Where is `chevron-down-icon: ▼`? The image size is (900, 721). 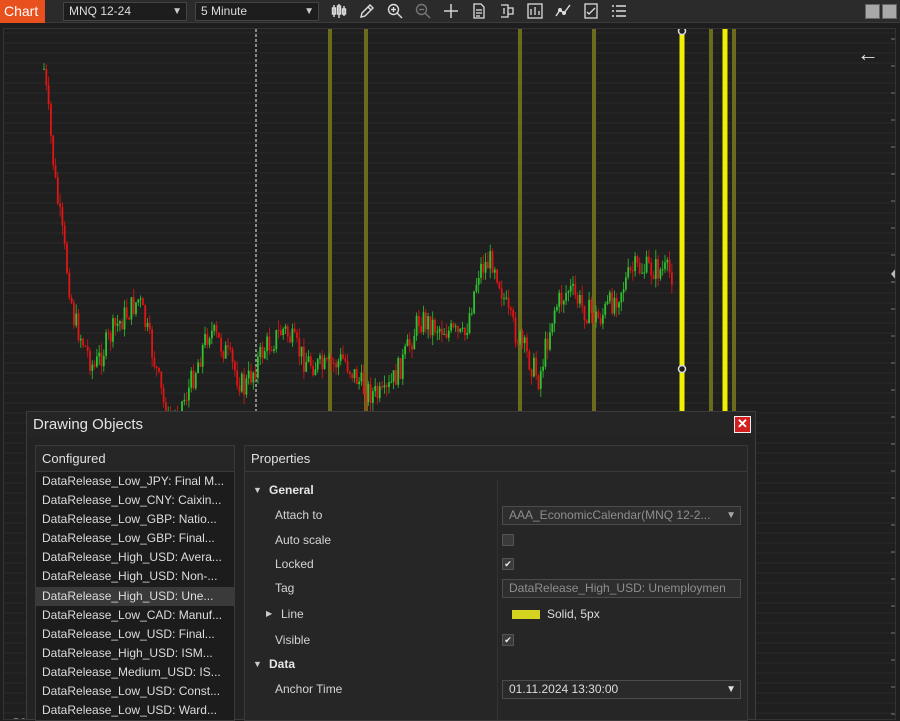 chevron-down-icon: ▼ is located at coordinates (731, 515).